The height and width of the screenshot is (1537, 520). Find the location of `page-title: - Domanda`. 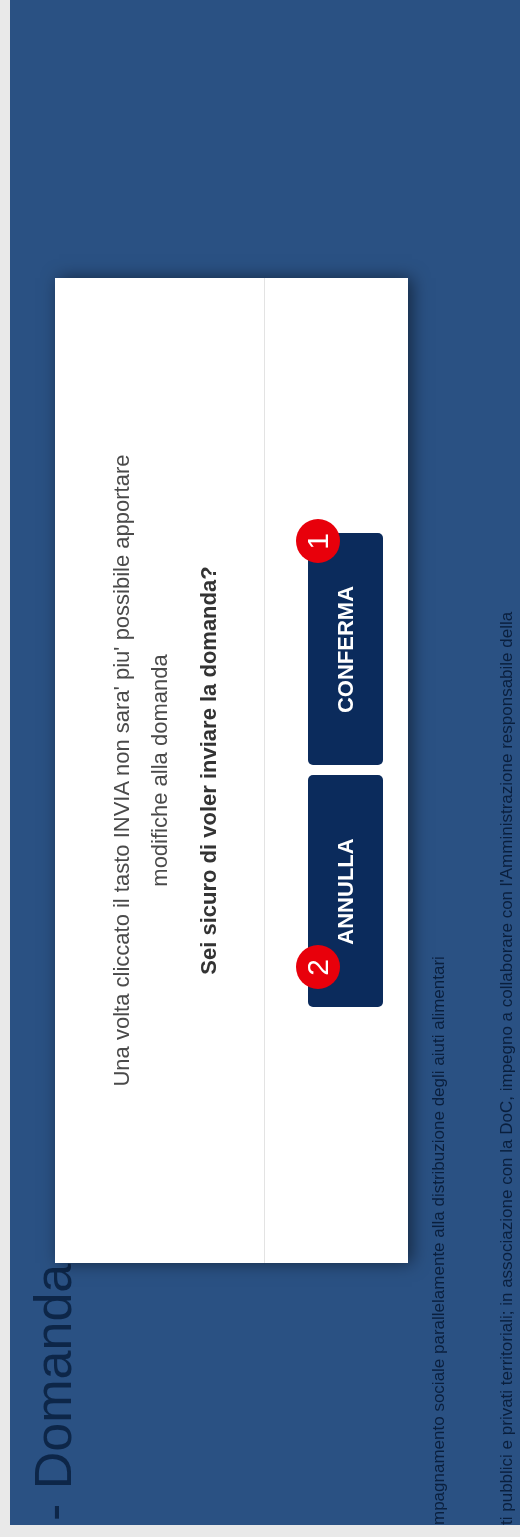

page-title: - Domanda is located at coordinates (53, 1392).